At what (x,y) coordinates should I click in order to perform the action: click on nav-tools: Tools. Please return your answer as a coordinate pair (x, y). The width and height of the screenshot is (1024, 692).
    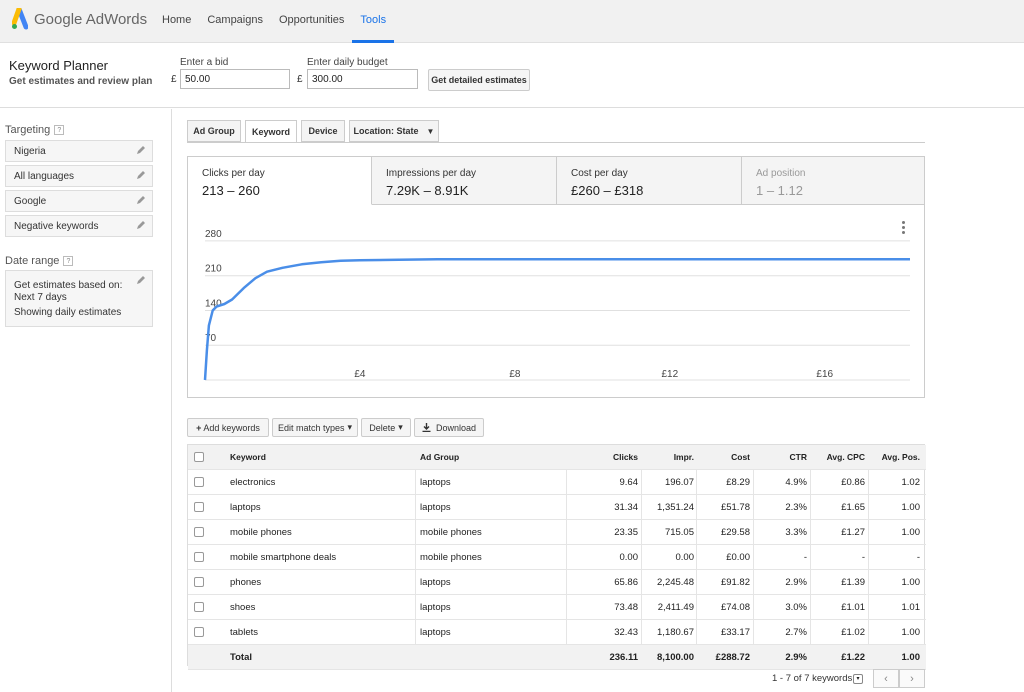
    Looking at the image, I should click on (373, 21).